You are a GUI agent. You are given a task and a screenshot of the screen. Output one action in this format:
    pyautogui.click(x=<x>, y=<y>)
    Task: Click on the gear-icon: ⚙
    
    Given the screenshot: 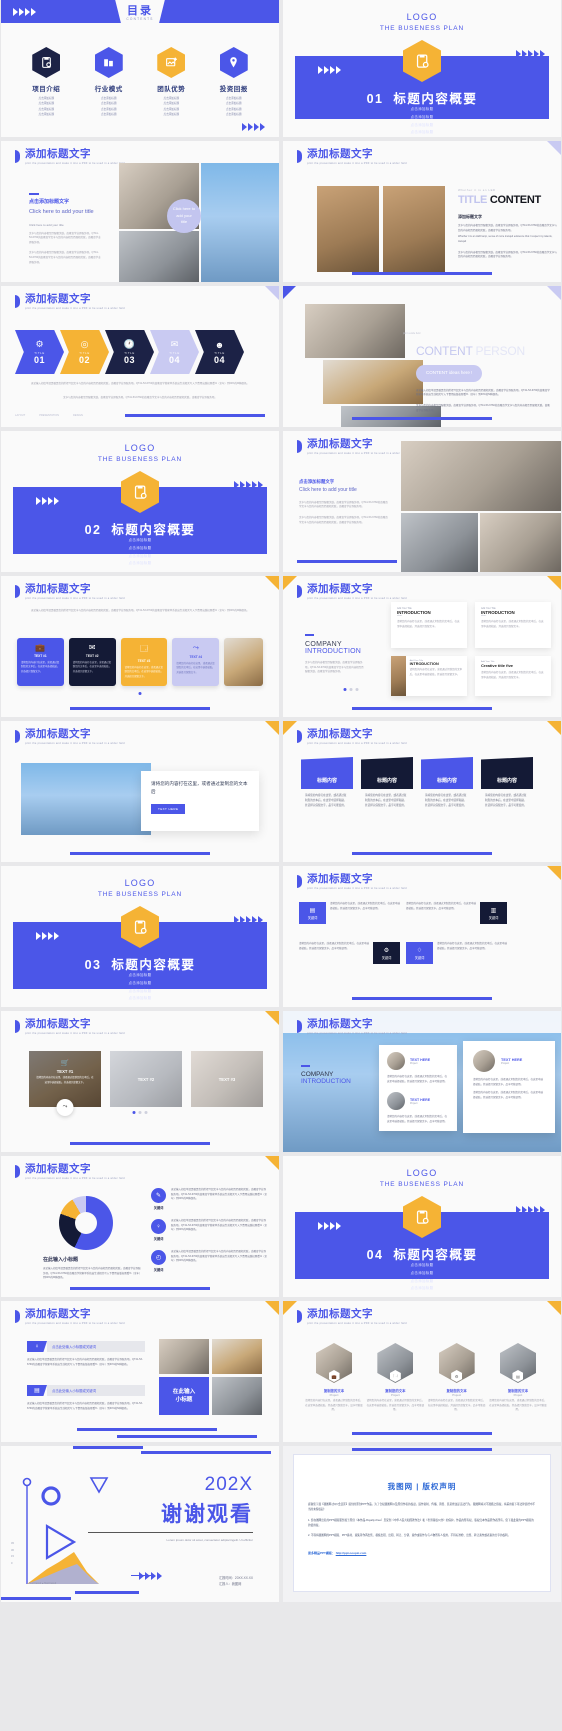 What is the action you would take?
    pyautogui.click(x=386, y=950)
    